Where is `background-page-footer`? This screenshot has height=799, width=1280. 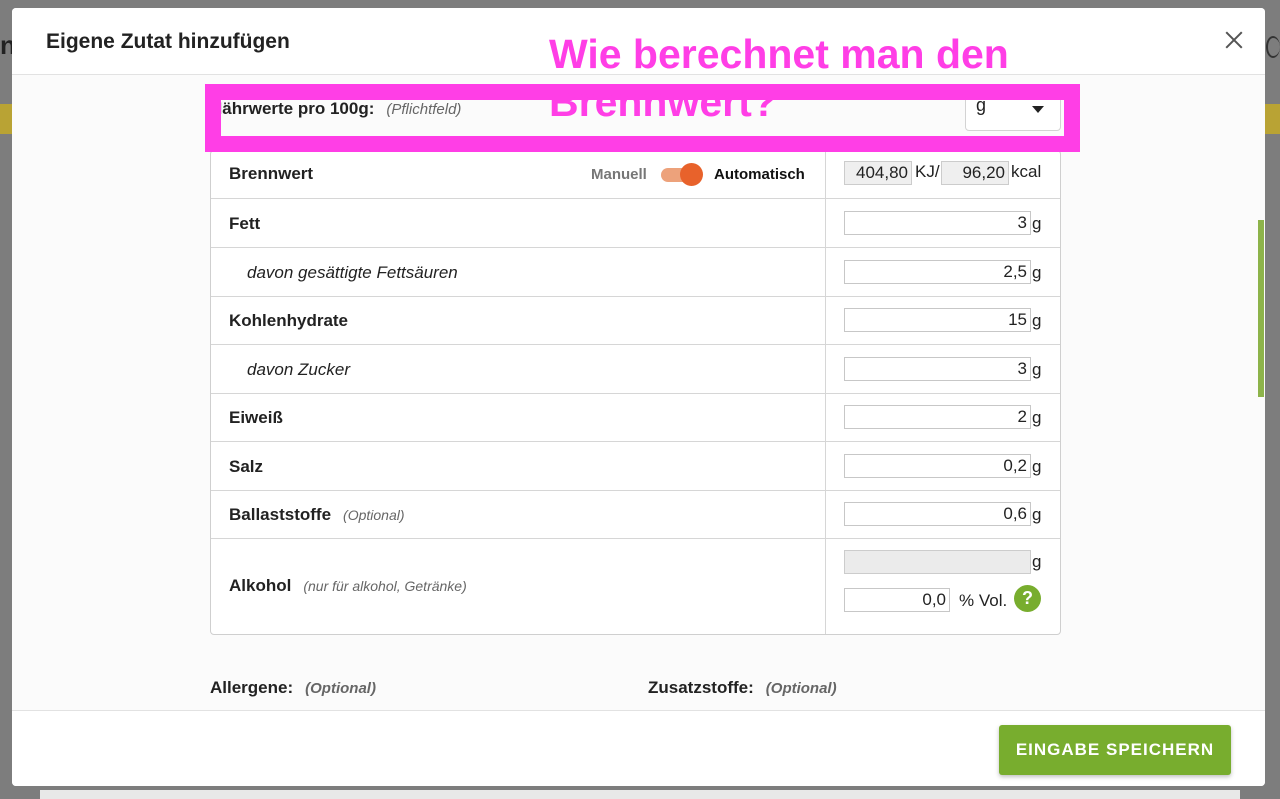
background-page-footer is located at coordinates (640, 794).